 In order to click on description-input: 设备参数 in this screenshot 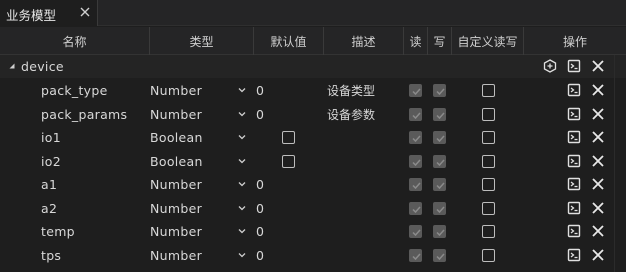, I will do `click(351, 114)`.